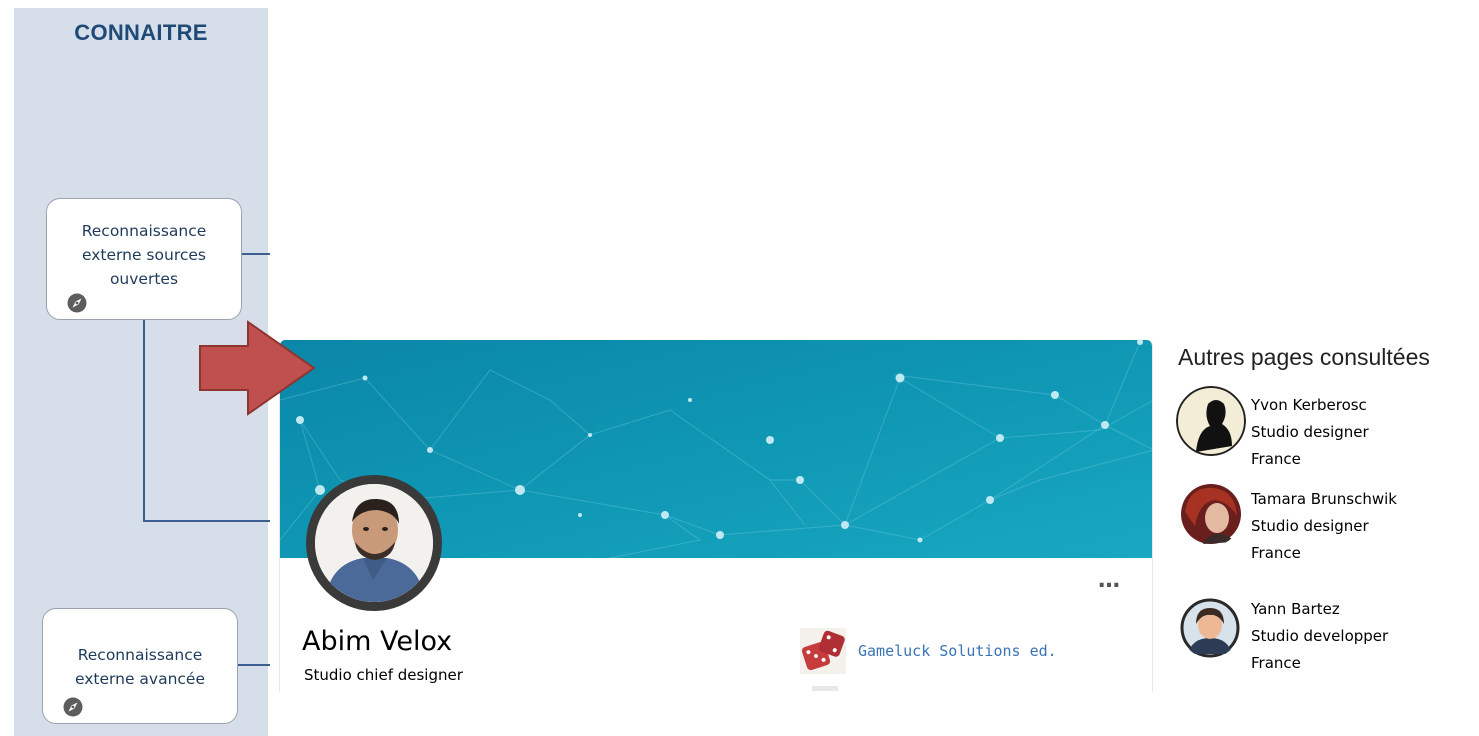 This screenshot has height=736, width=1479. What do you see at coordinates (823, 651) in the screenshot?
I see `dice-icon` at bounding box center [823, 651].